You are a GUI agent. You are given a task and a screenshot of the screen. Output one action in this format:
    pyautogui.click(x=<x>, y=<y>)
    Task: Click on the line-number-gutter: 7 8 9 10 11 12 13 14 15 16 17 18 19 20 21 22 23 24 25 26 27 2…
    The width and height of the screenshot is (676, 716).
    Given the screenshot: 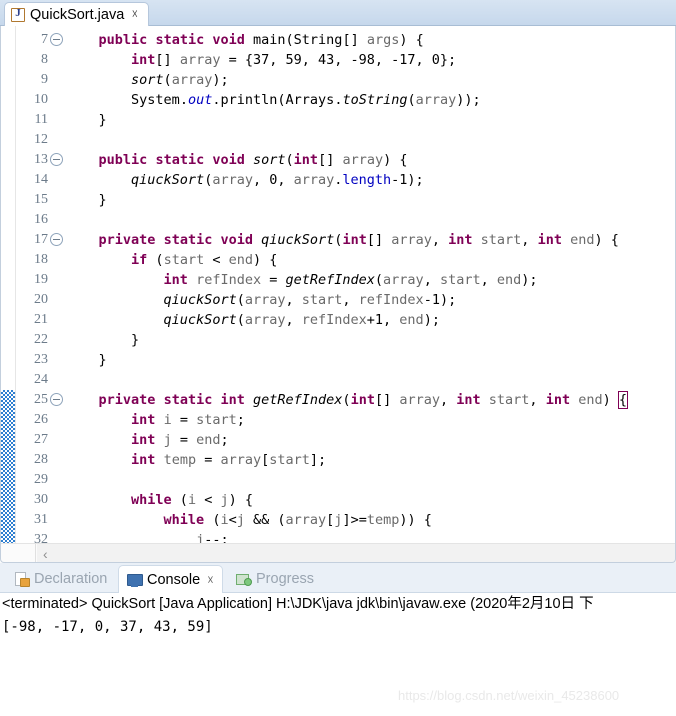 What is the action you would take?
    pyautogui.click(x=40, y=294)
    